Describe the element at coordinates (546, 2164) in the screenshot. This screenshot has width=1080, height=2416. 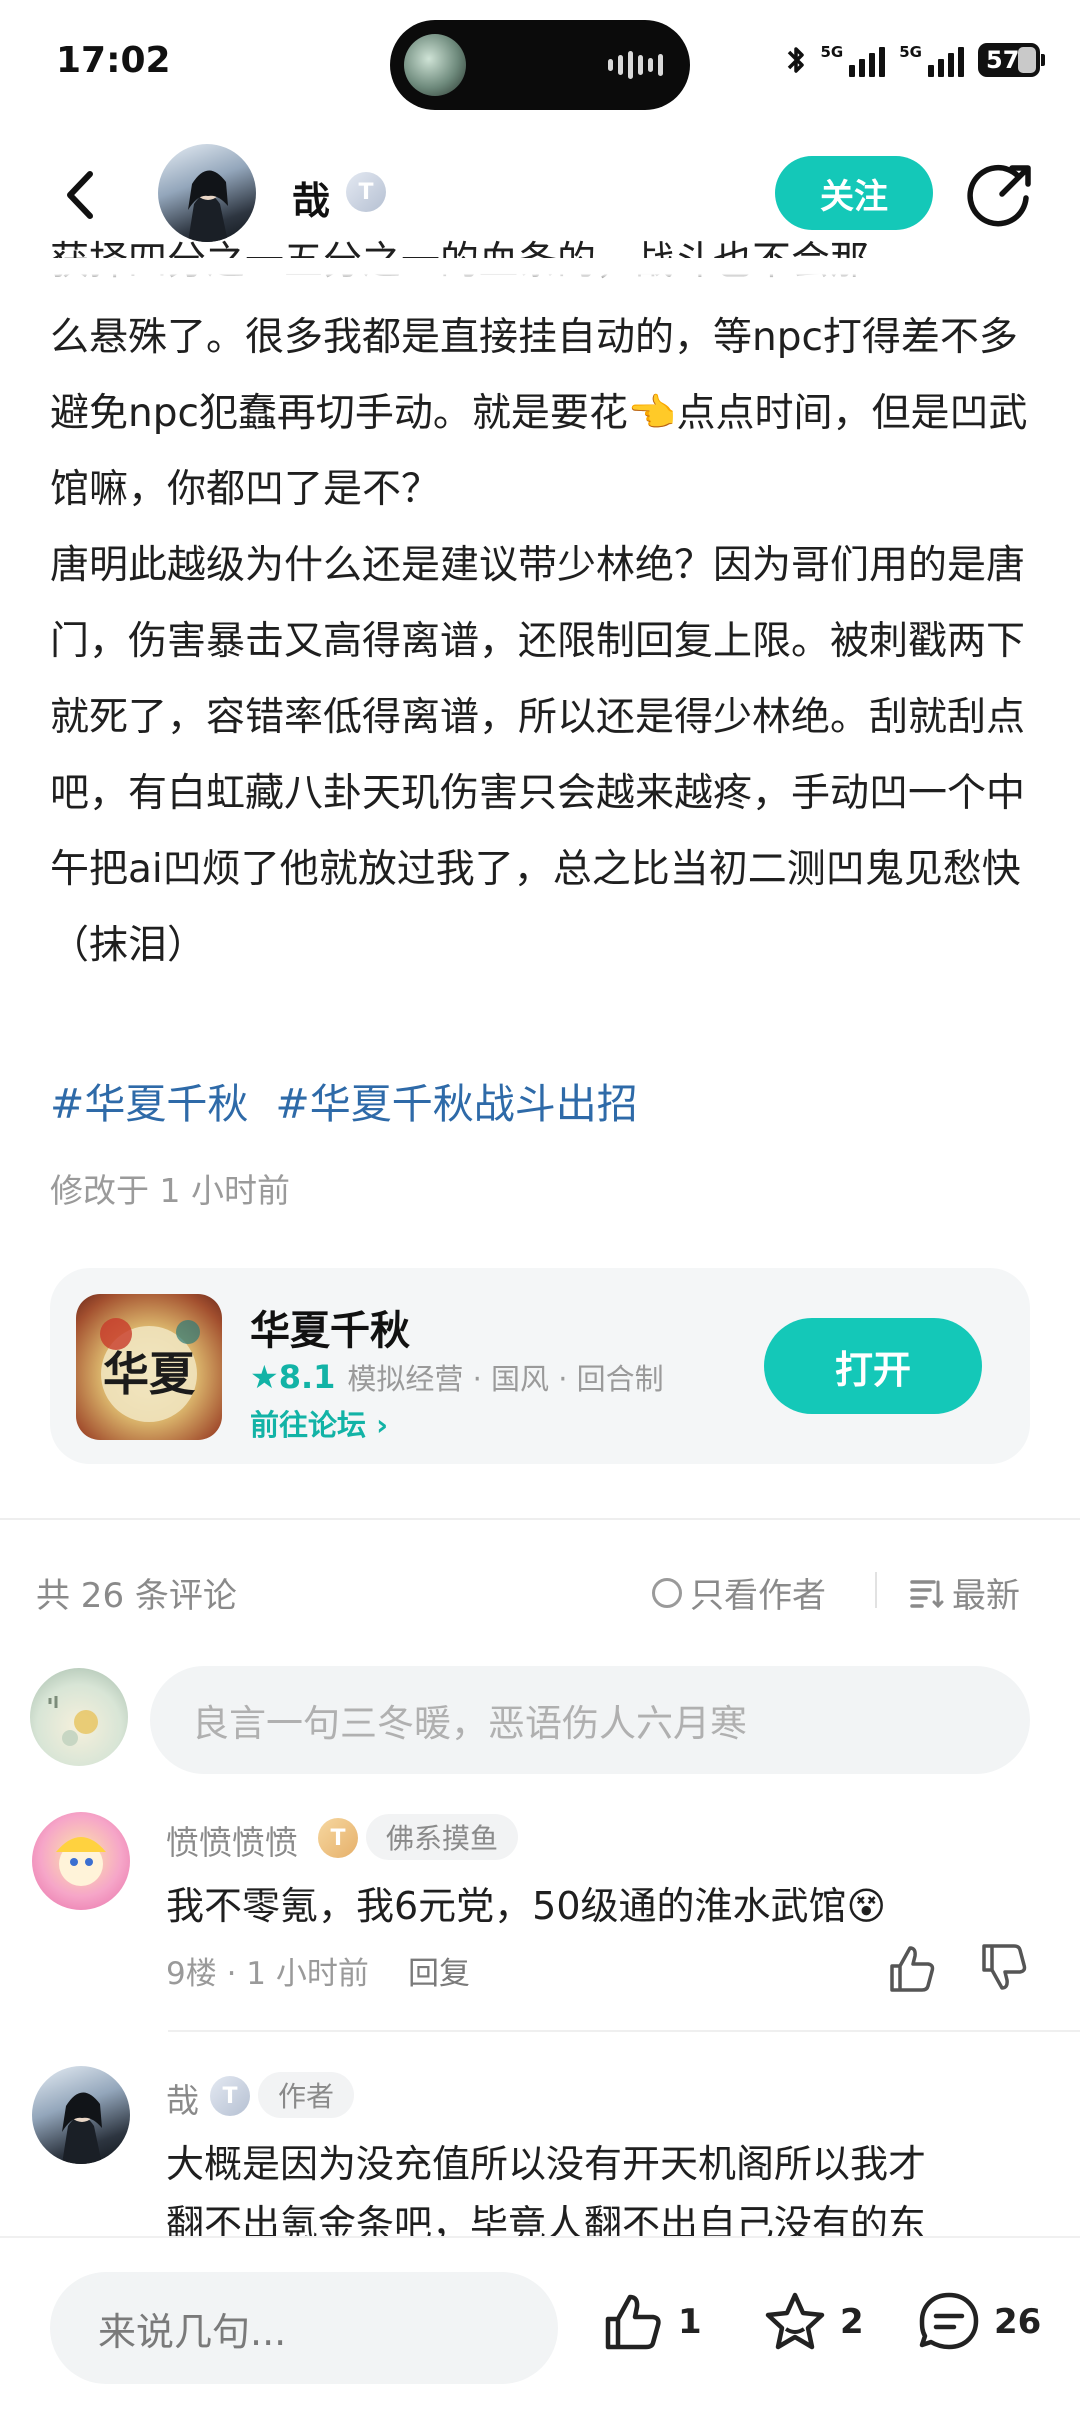
I see `comment-text-line: 大概是因为没充值所以没有开天机阁所以我才` at that location.